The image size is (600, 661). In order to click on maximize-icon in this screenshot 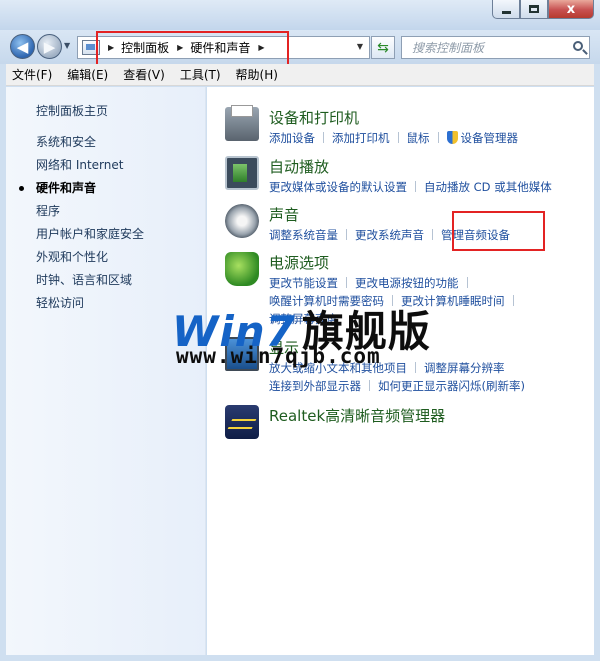, I will do `click(534, 9)`.